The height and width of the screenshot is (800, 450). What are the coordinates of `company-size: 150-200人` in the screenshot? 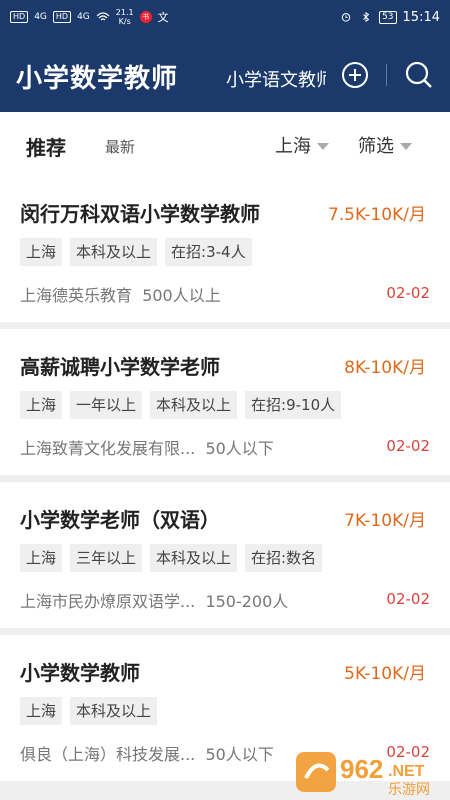 It's located at (247, 601).